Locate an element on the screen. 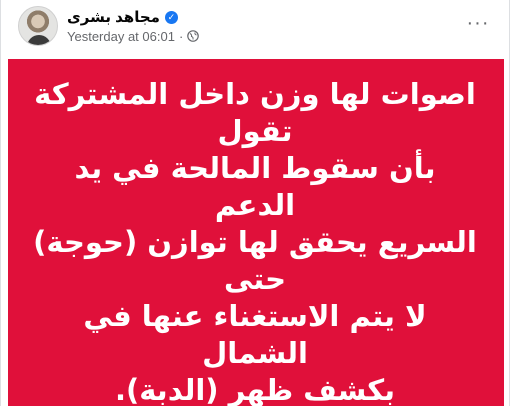 The image size is (510, 409). post-meta: Yesterday at 06:01 · is located at coordinates (133, 36).